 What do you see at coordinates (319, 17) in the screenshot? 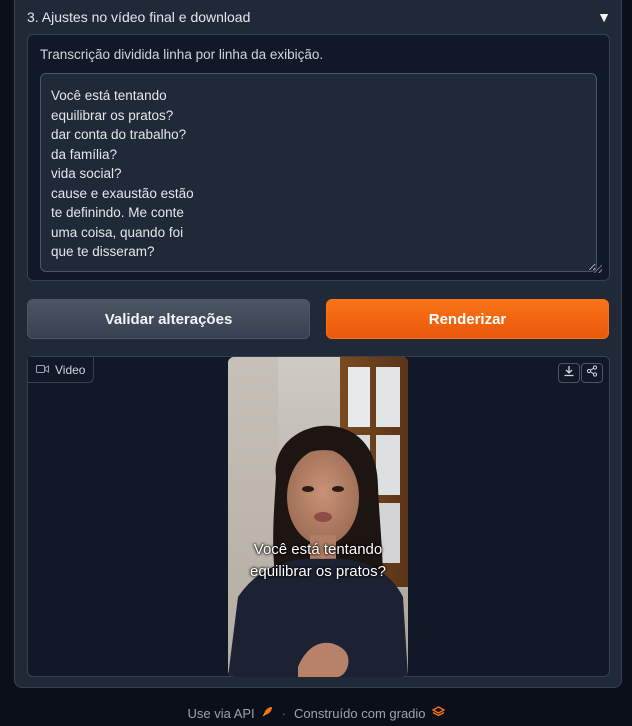
I see `accordion-header: 3. Ajustes no vídeo final e download ▼` at bounding box center [319, 17].